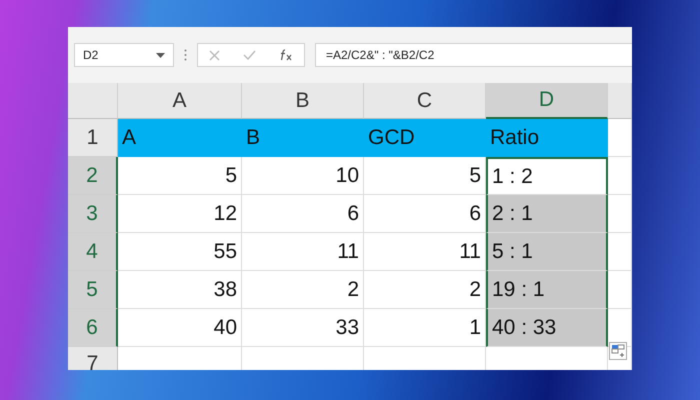 This screenshot has width=700, height=400. I want to click on column-header: D, so click(547, 101).